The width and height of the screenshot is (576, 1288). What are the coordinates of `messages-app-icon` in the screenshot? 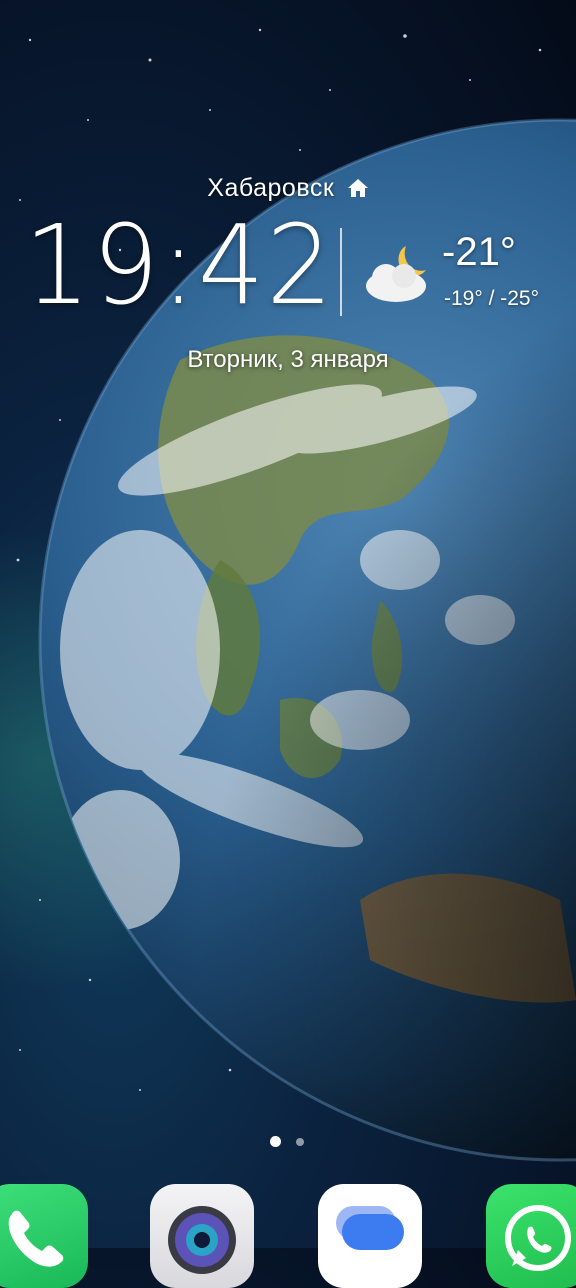 It's located at (370, 1236).